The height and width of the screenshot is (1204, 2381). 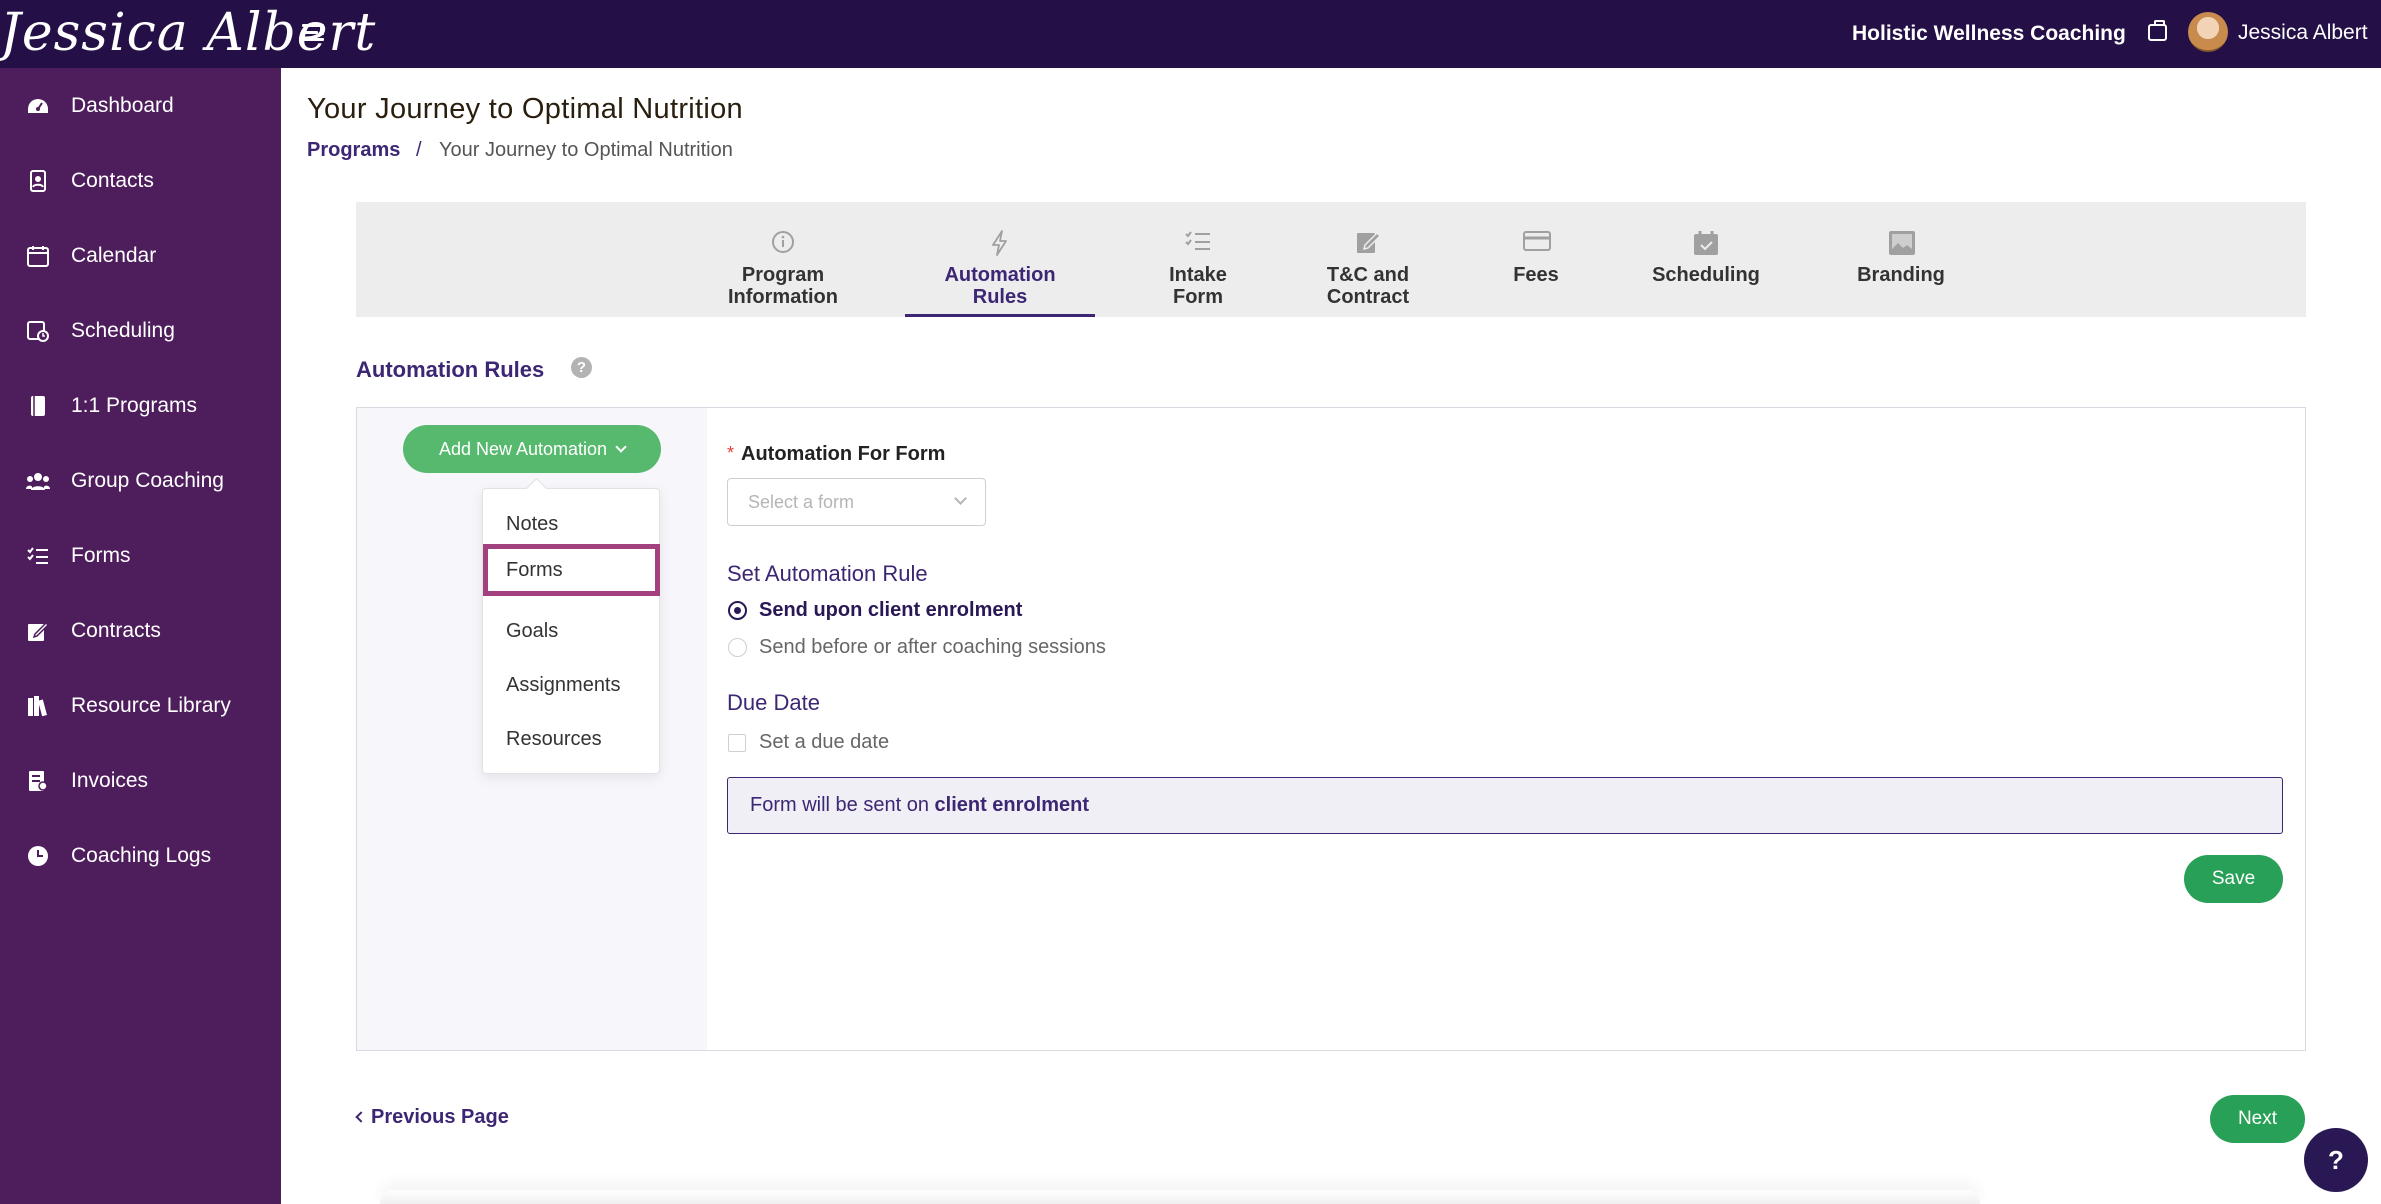 What do you see at coordinates (773, 702) in the screenshot?
I see `due-date-heading: Due Date` at bounding box center [773, 702].